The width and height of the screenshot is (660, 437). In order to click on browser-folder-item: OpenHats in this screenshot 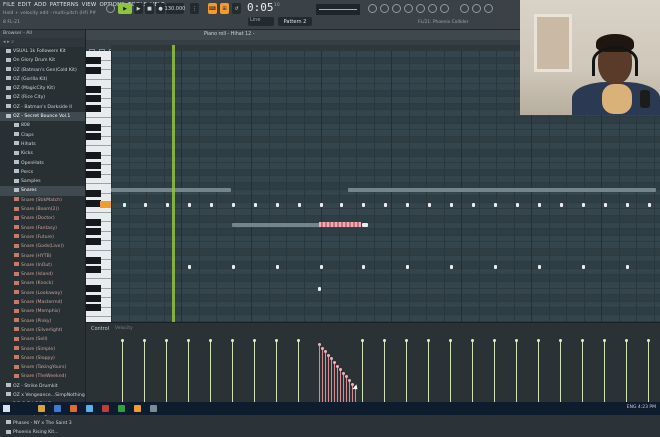, I will do `click(42, 163)`.